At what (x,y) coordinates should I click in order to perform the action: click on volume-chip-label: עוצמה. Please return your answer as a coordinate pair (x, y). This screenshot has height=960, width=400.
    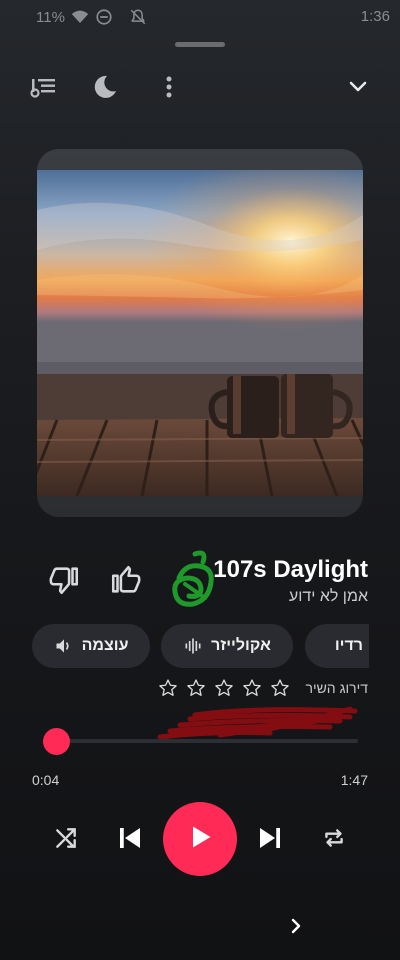
    Looking at the image, I should click on (105, 645).